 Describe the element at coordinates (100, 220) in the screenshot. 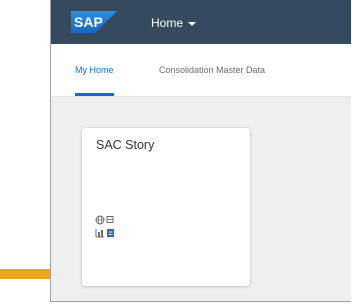

I see `globe-icon` at that location.